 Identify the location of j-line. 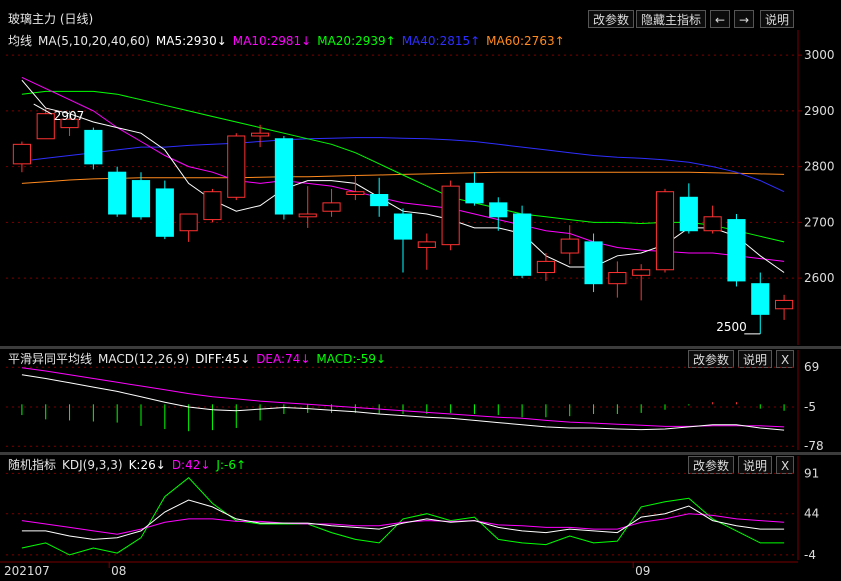
(403, 516).